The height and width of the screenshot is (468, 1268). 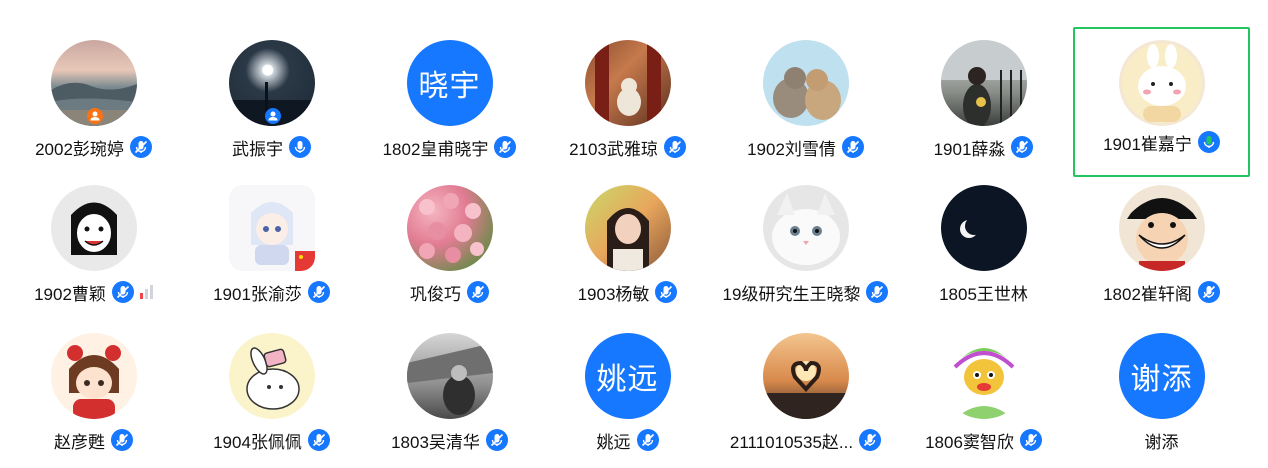 I want to click on participant-name-row: 1802皇甫晓宇, so click(x=449, y=147).